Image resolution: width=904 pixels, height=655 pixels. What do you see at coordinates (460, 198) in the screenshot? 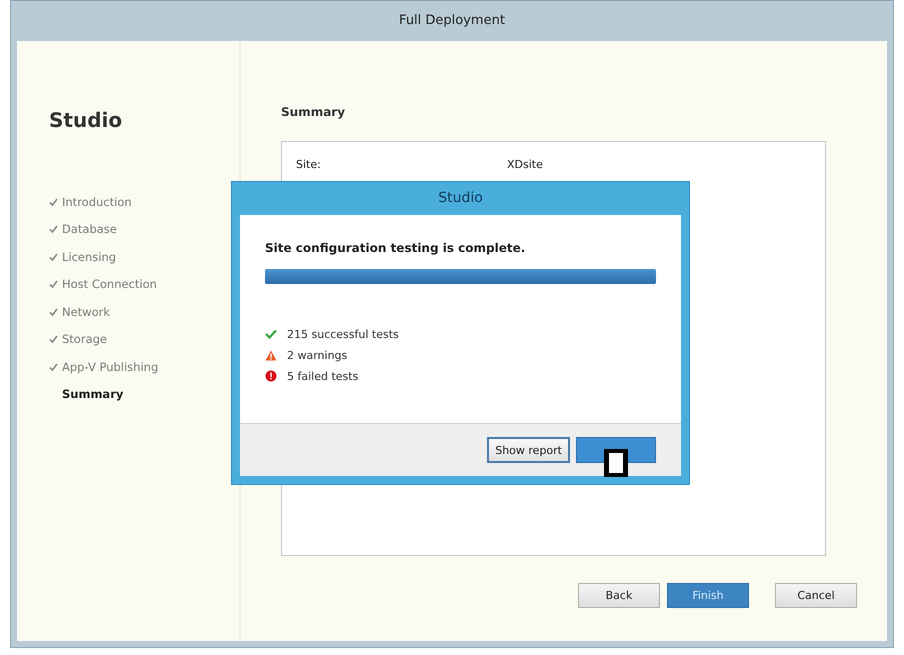
I see `dialog-title: Studio` at bounding box center [460, 198].